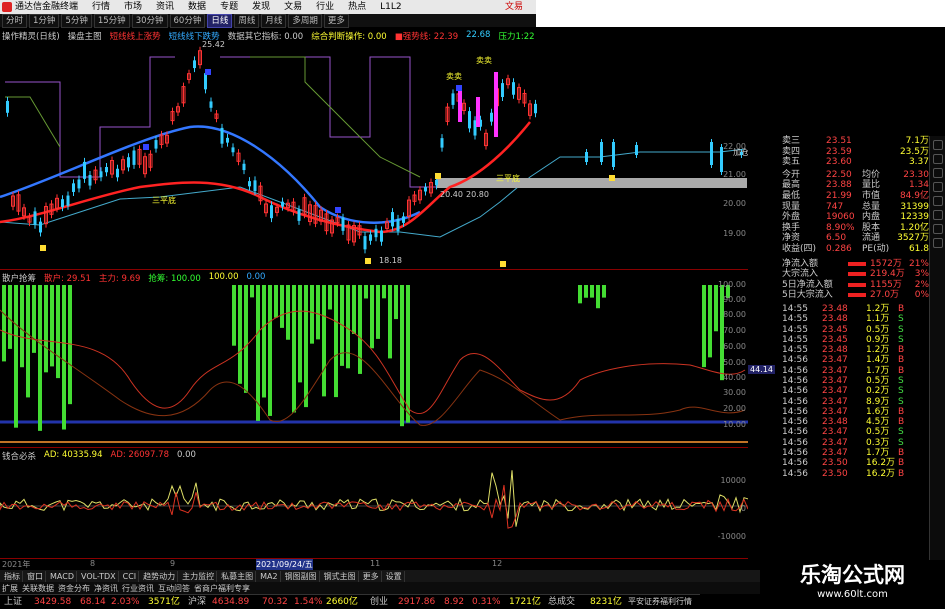 The width and height of the screenshot is (945, 609). What do you see at coordinates (394, 576) in the screenshot?
I see `indicator-tab-12: 设置` at bounding box center [394, 576].